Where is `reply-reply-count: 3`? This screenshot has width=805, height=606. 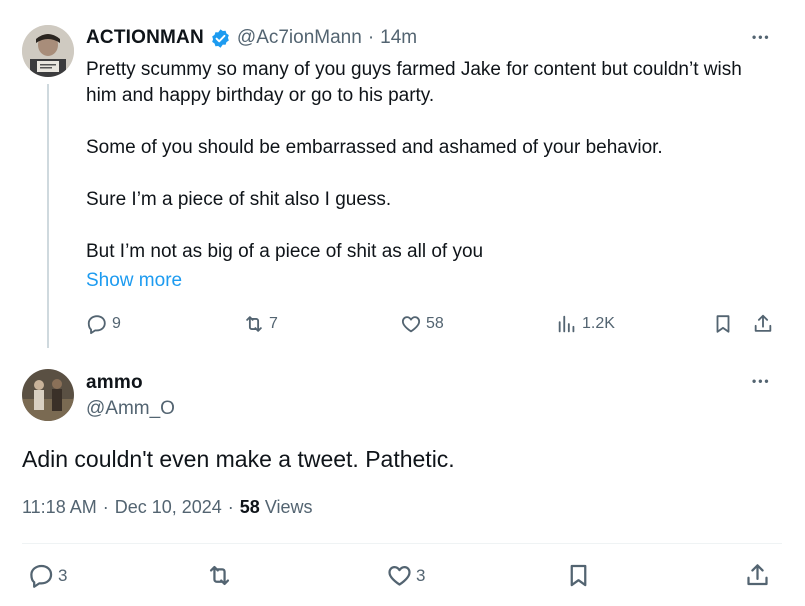 reply-reply-count: 3 is located at coordinates (63, 575).